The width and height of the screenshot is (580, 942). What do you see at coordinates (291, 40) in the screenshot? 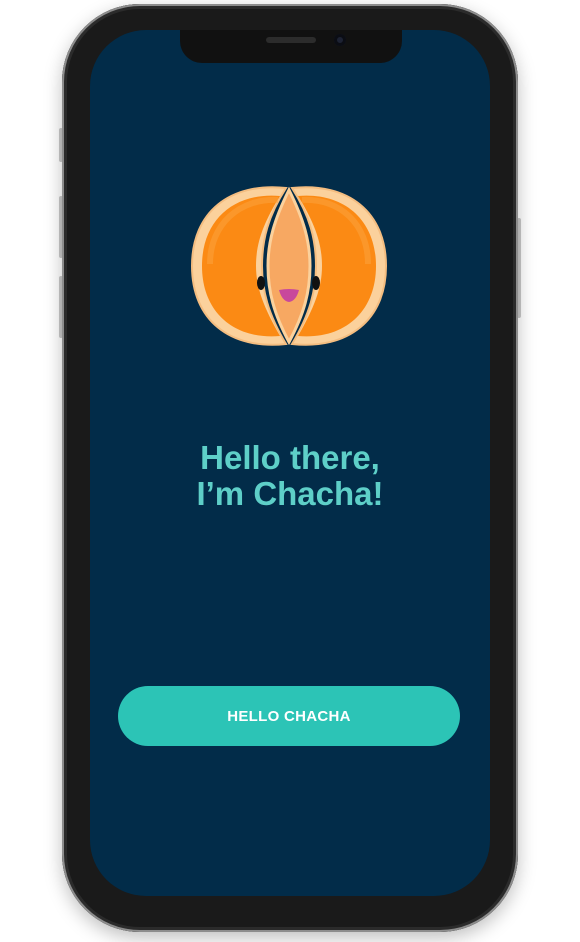
I see `speaker-grille` at bounding box center [291, 40].